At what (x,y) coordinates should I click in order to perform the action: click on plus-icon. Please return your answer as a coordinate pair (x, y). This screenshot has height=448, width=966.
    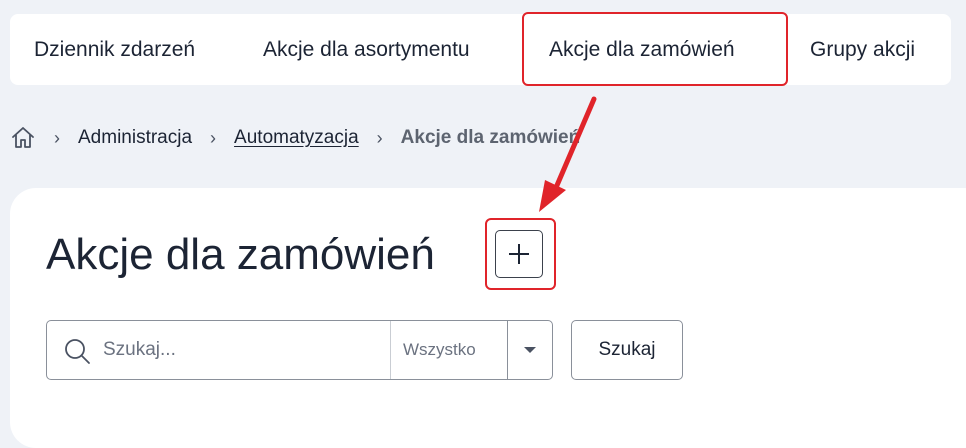
    Looking at the image, I should click on (519, 254).